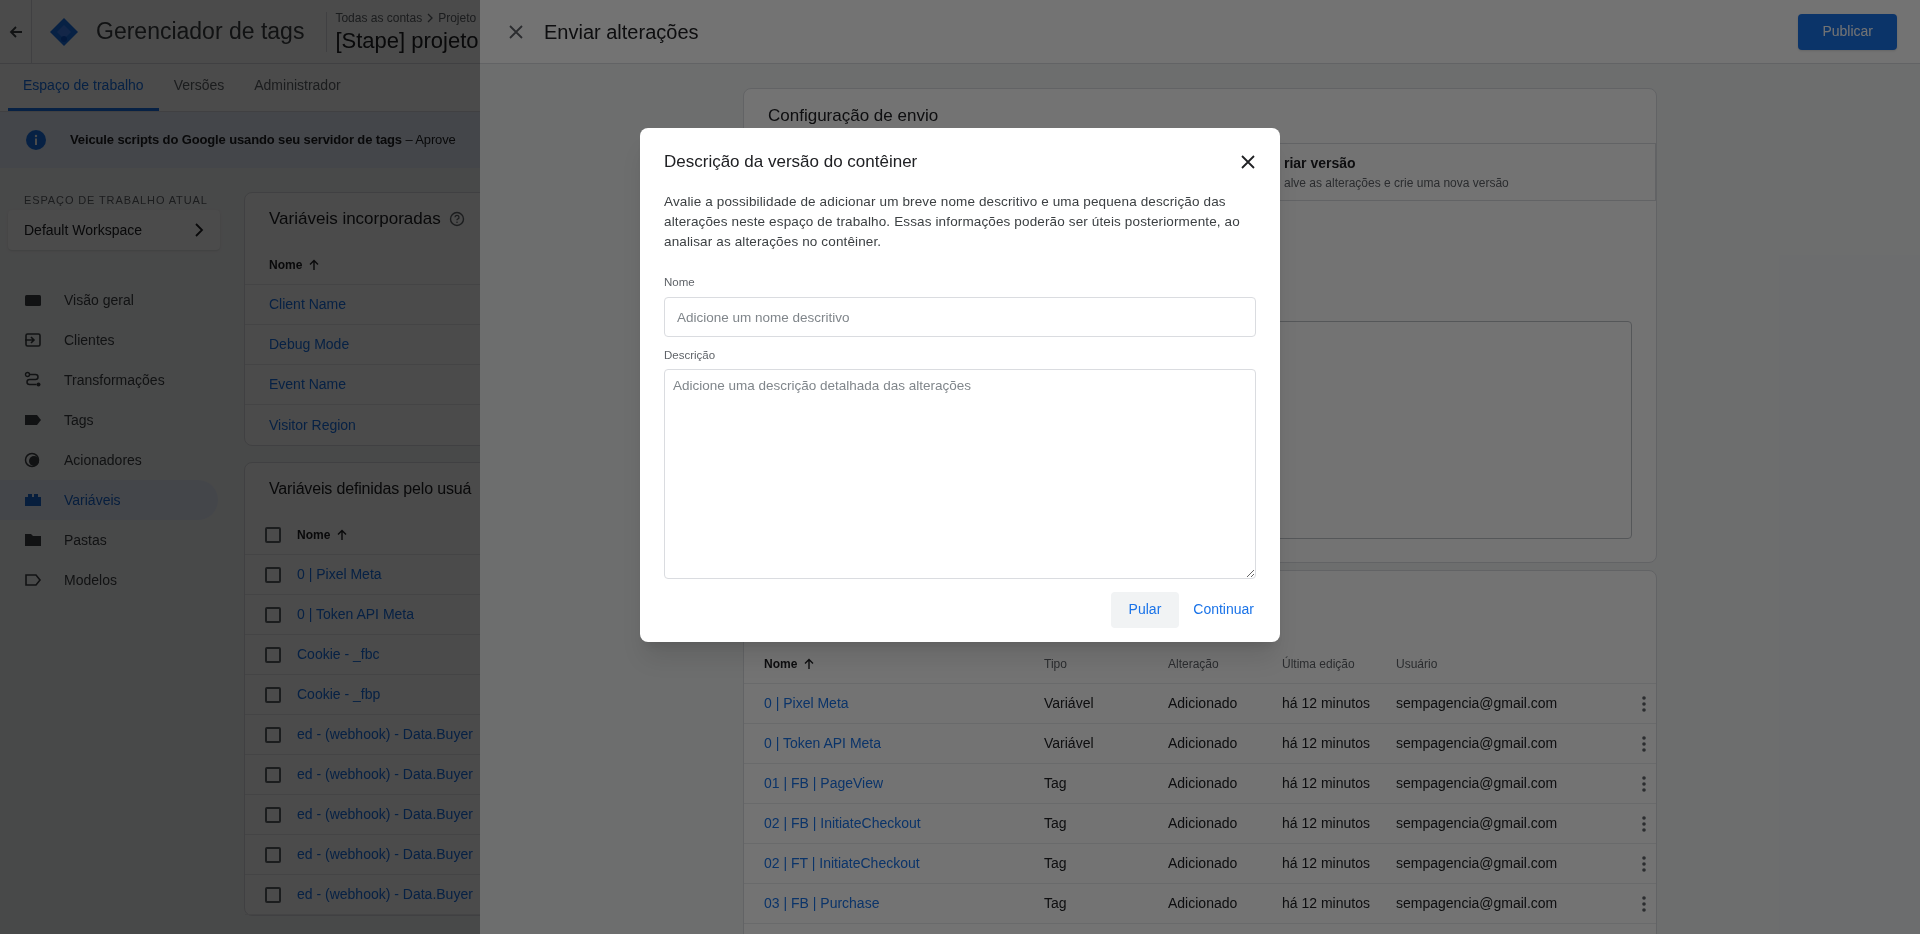 This screenshot has width=1920, height=934. What do you see at coordinates (263, 140) in the screenshot?
I see `banner-text: Veicule scripts do Google usando seu servidor de tags – Aprove` at bounding box center [263, 140].